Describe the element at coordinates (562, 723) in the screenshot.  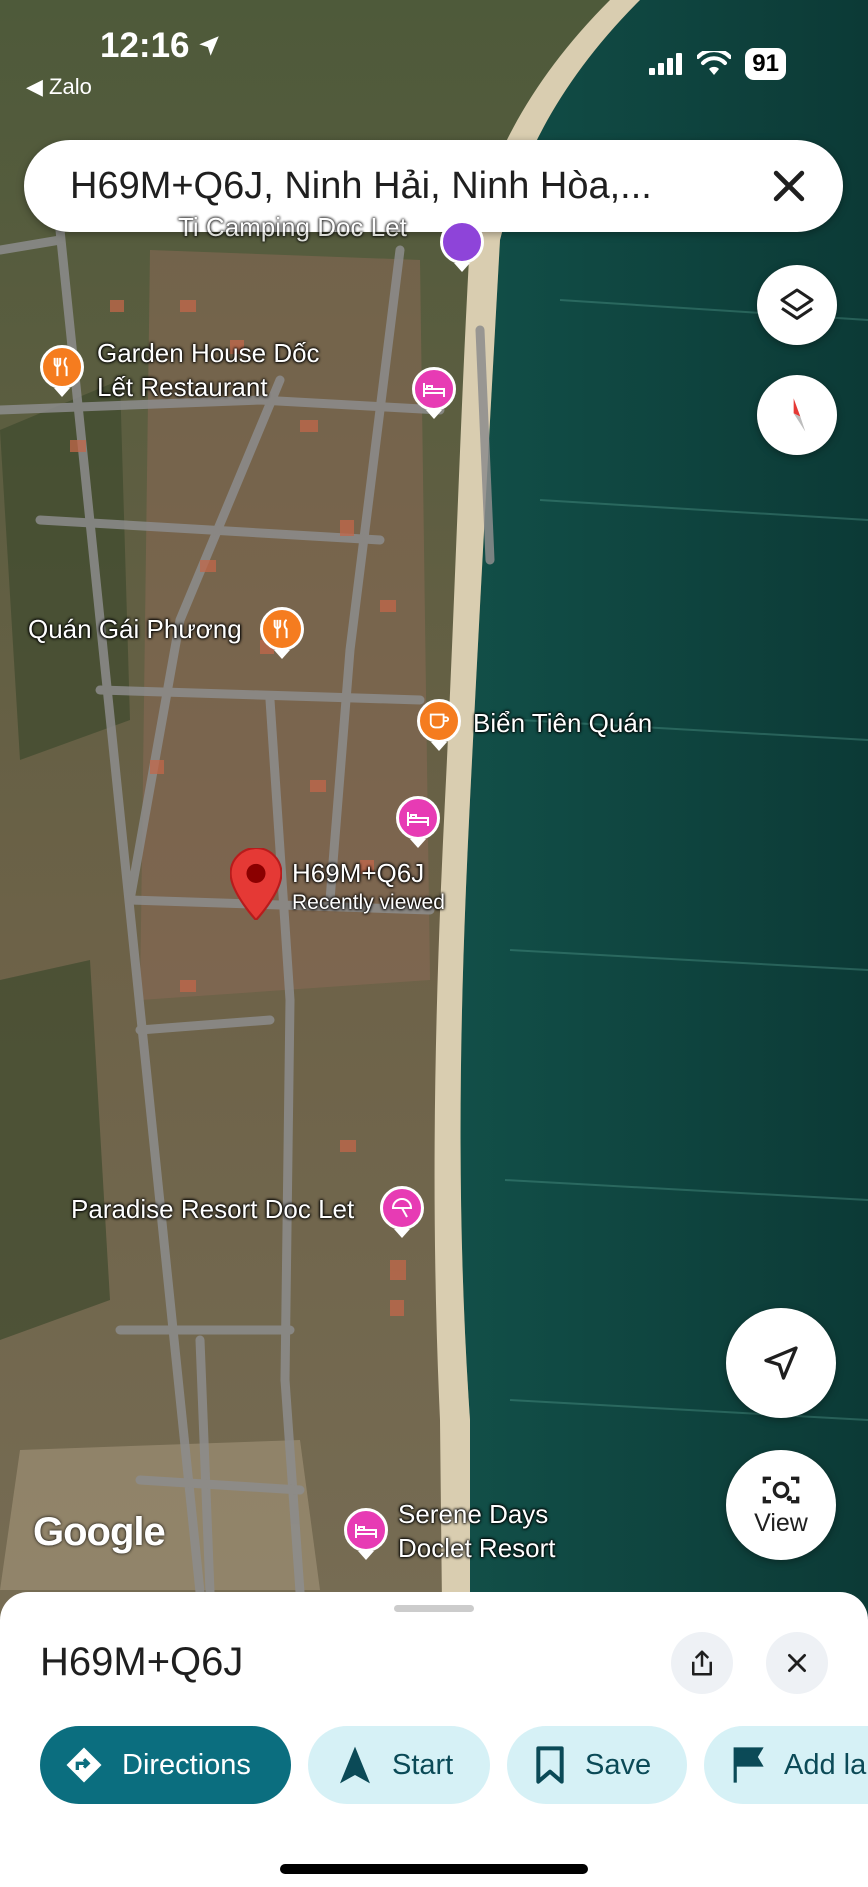
I see `map-label-bien-tien-quan: Biển Tiên Quán` at that location.